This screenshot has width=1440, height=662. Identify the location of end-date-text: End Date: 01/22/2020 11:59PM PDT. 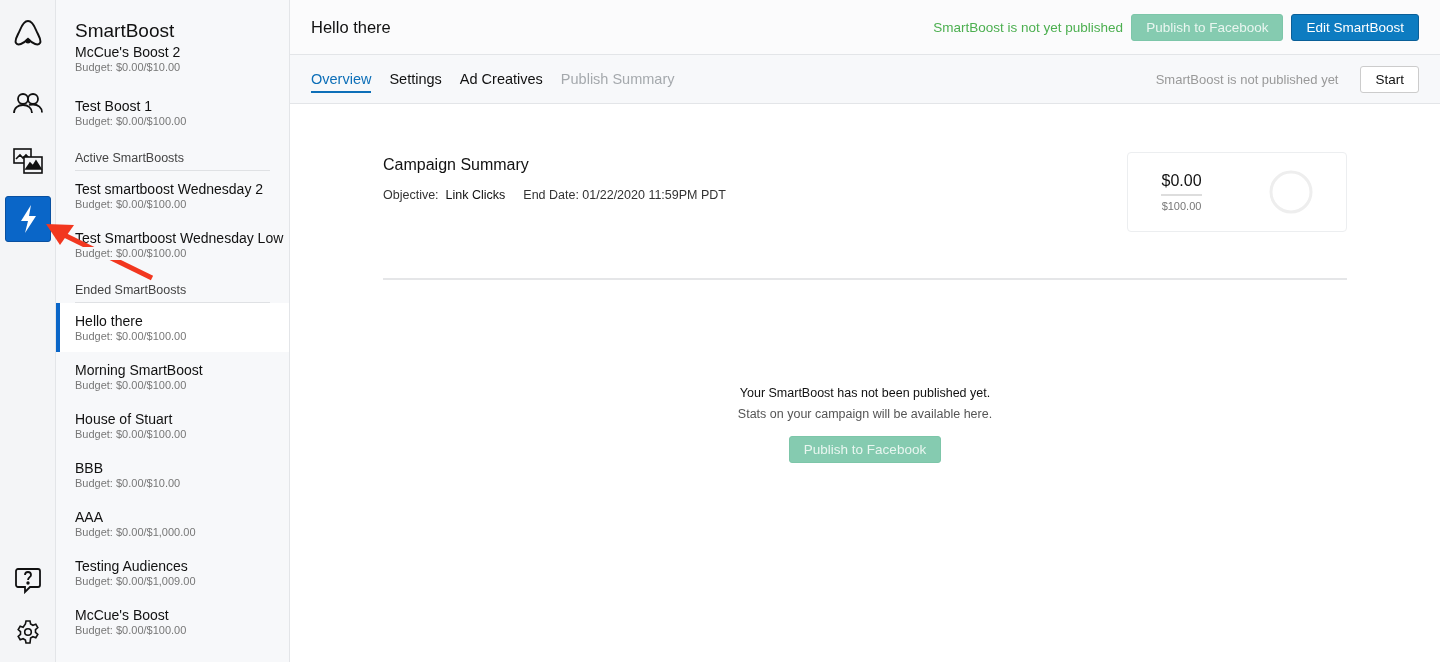
(624, 195).